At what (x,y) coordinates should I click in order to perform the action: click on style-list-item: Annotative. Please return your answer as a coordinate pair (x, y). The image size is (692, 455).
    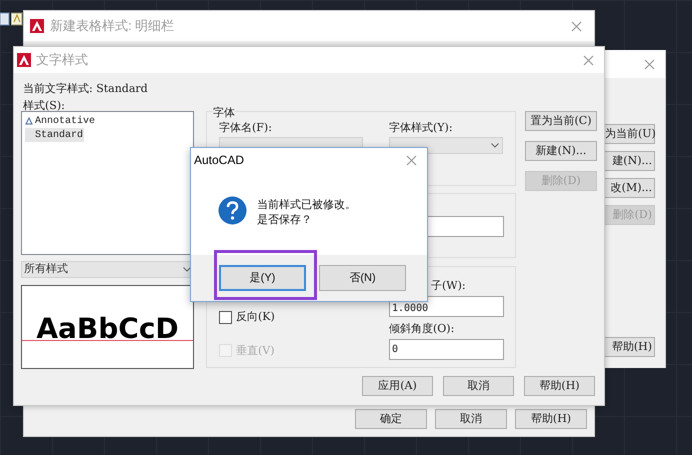
    Looking at the image, I should click on (60, 121).